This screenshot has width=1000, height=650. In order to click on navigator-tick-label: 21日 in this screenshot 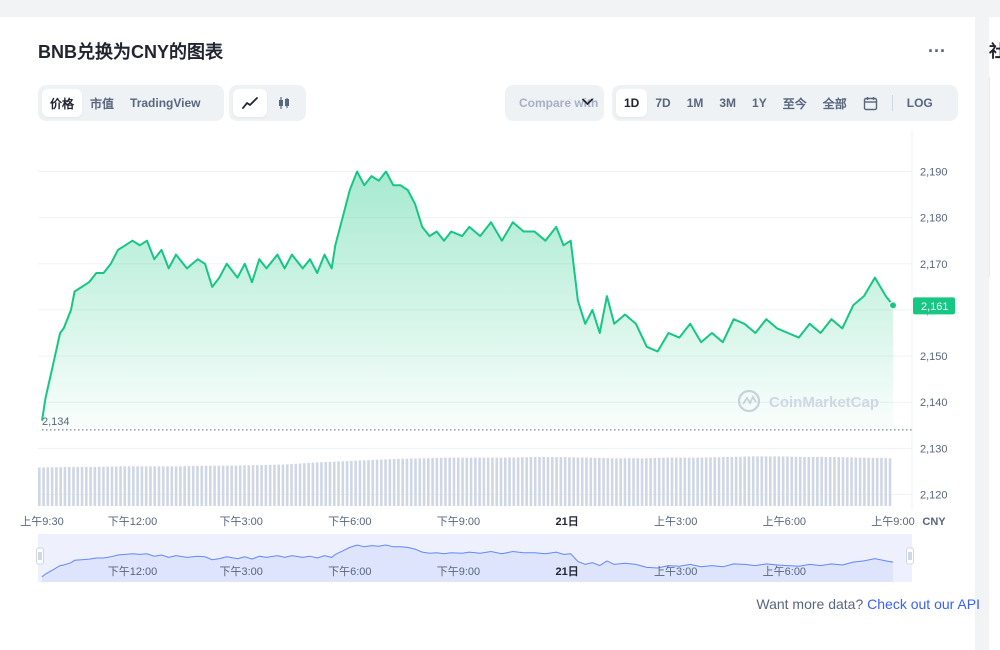, I will do `click(566, 571)`.